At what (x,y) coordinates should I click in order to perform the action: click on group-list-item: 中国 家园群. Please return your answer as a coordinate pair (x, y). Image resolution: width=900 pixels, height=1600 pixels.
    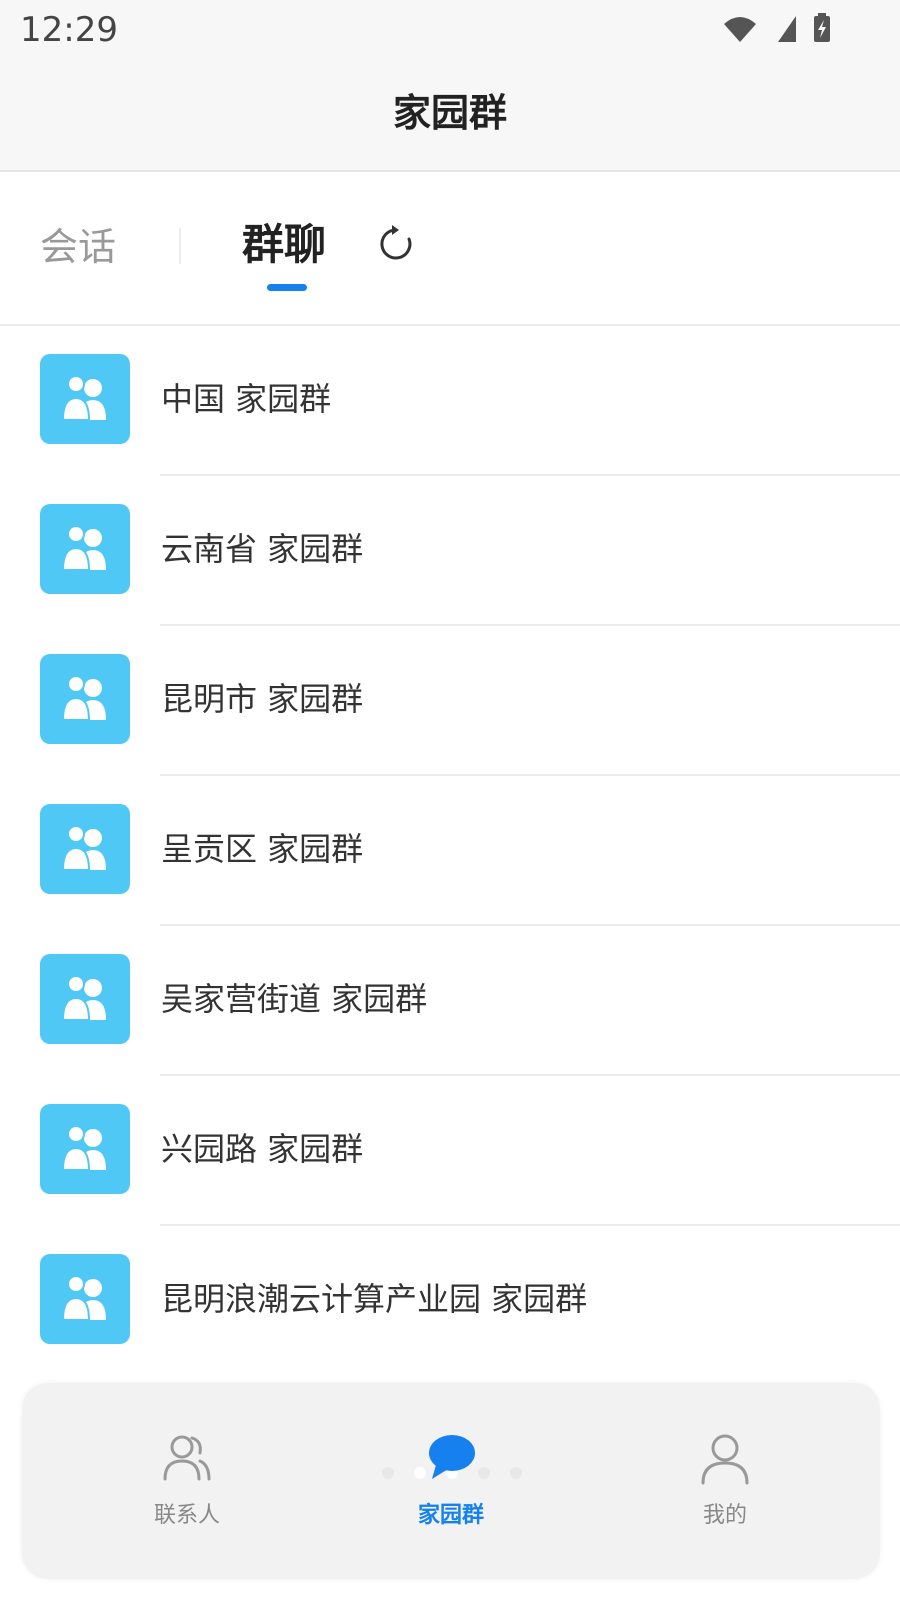
    Looking at the image, I should click on (450, 401).